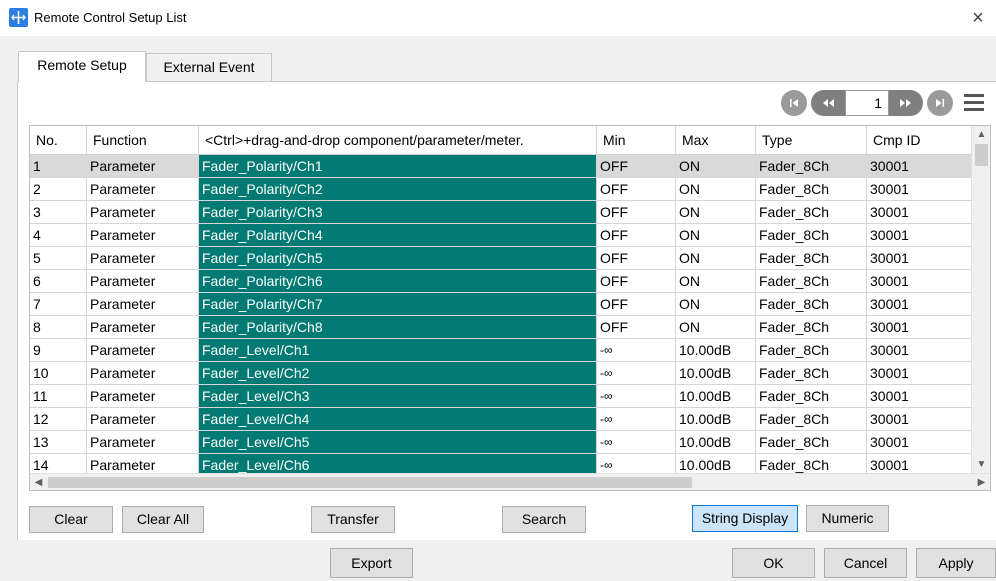 The height and width of the screenshot is (581, 996). What do you see at coordinates (398, 281) in the screenshot?
I see `cell-target: Fader_Polarity/Ch6` at bounding box center [398, 281].